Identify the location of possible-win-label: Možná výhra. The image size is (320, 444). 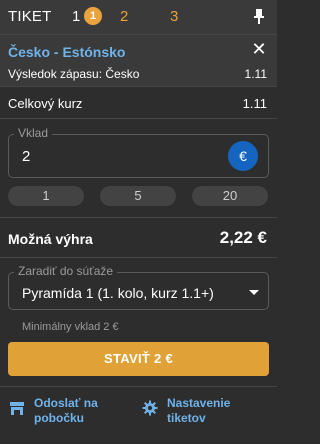
(50, 239).